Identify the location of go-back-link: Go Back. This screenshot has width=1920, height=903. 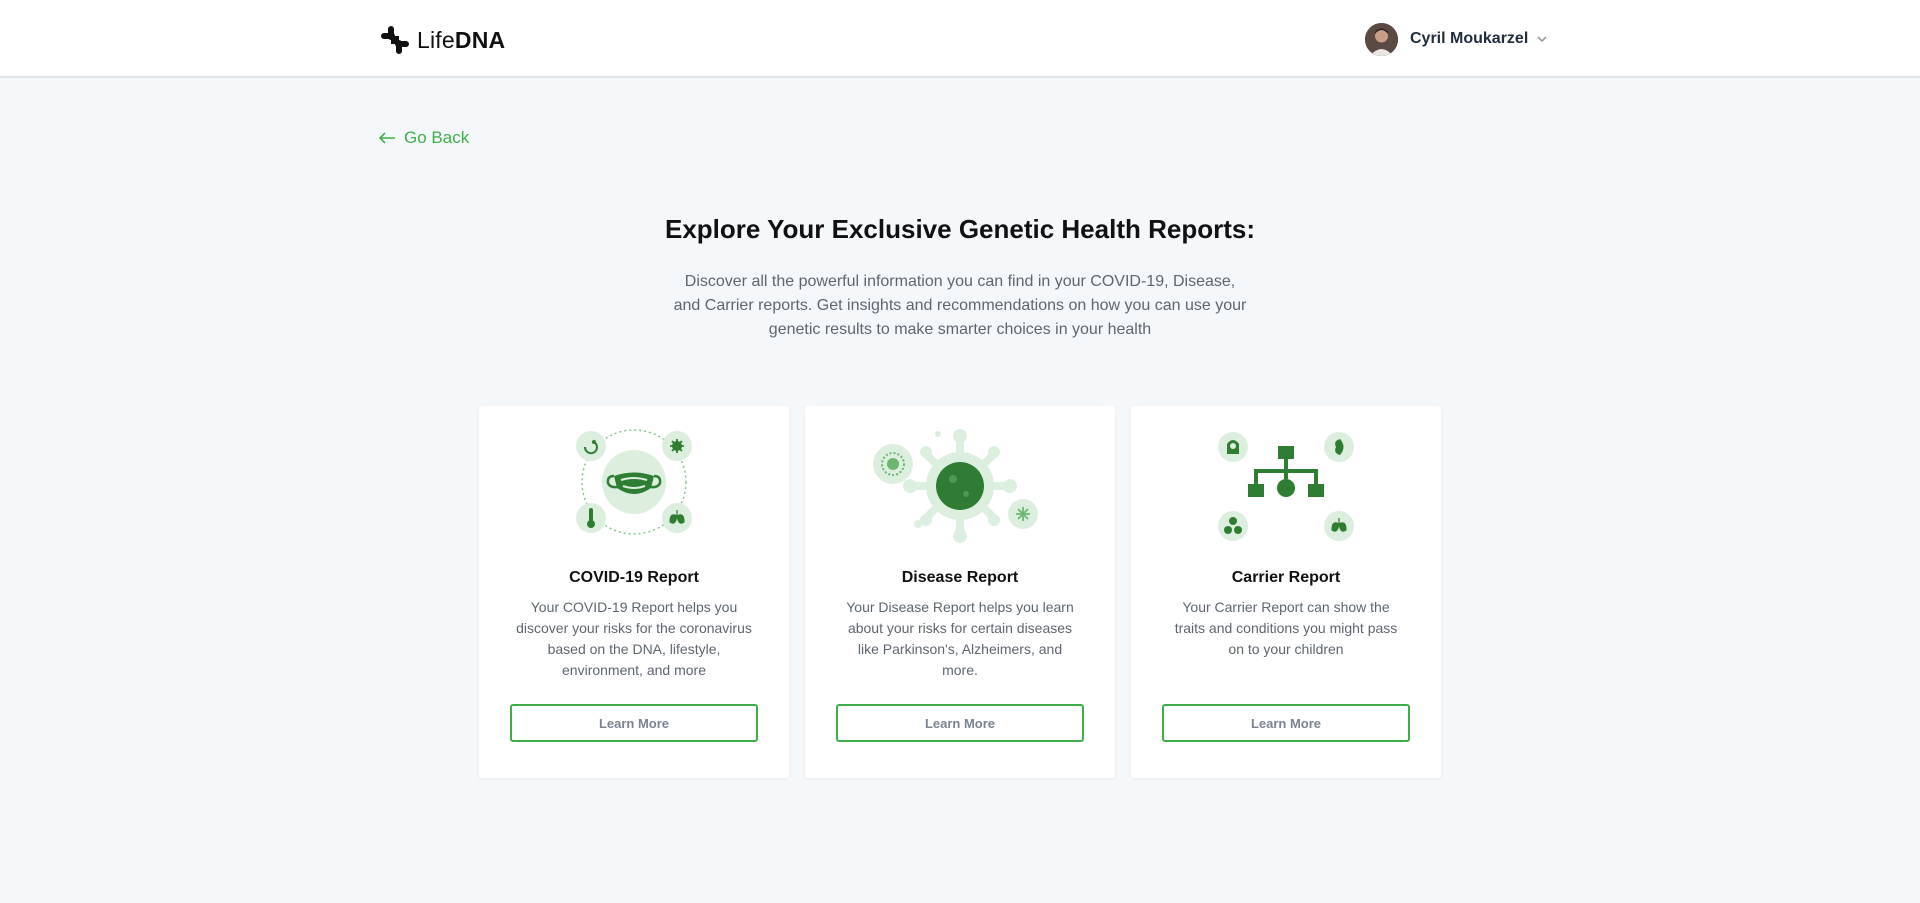
(423, 138).